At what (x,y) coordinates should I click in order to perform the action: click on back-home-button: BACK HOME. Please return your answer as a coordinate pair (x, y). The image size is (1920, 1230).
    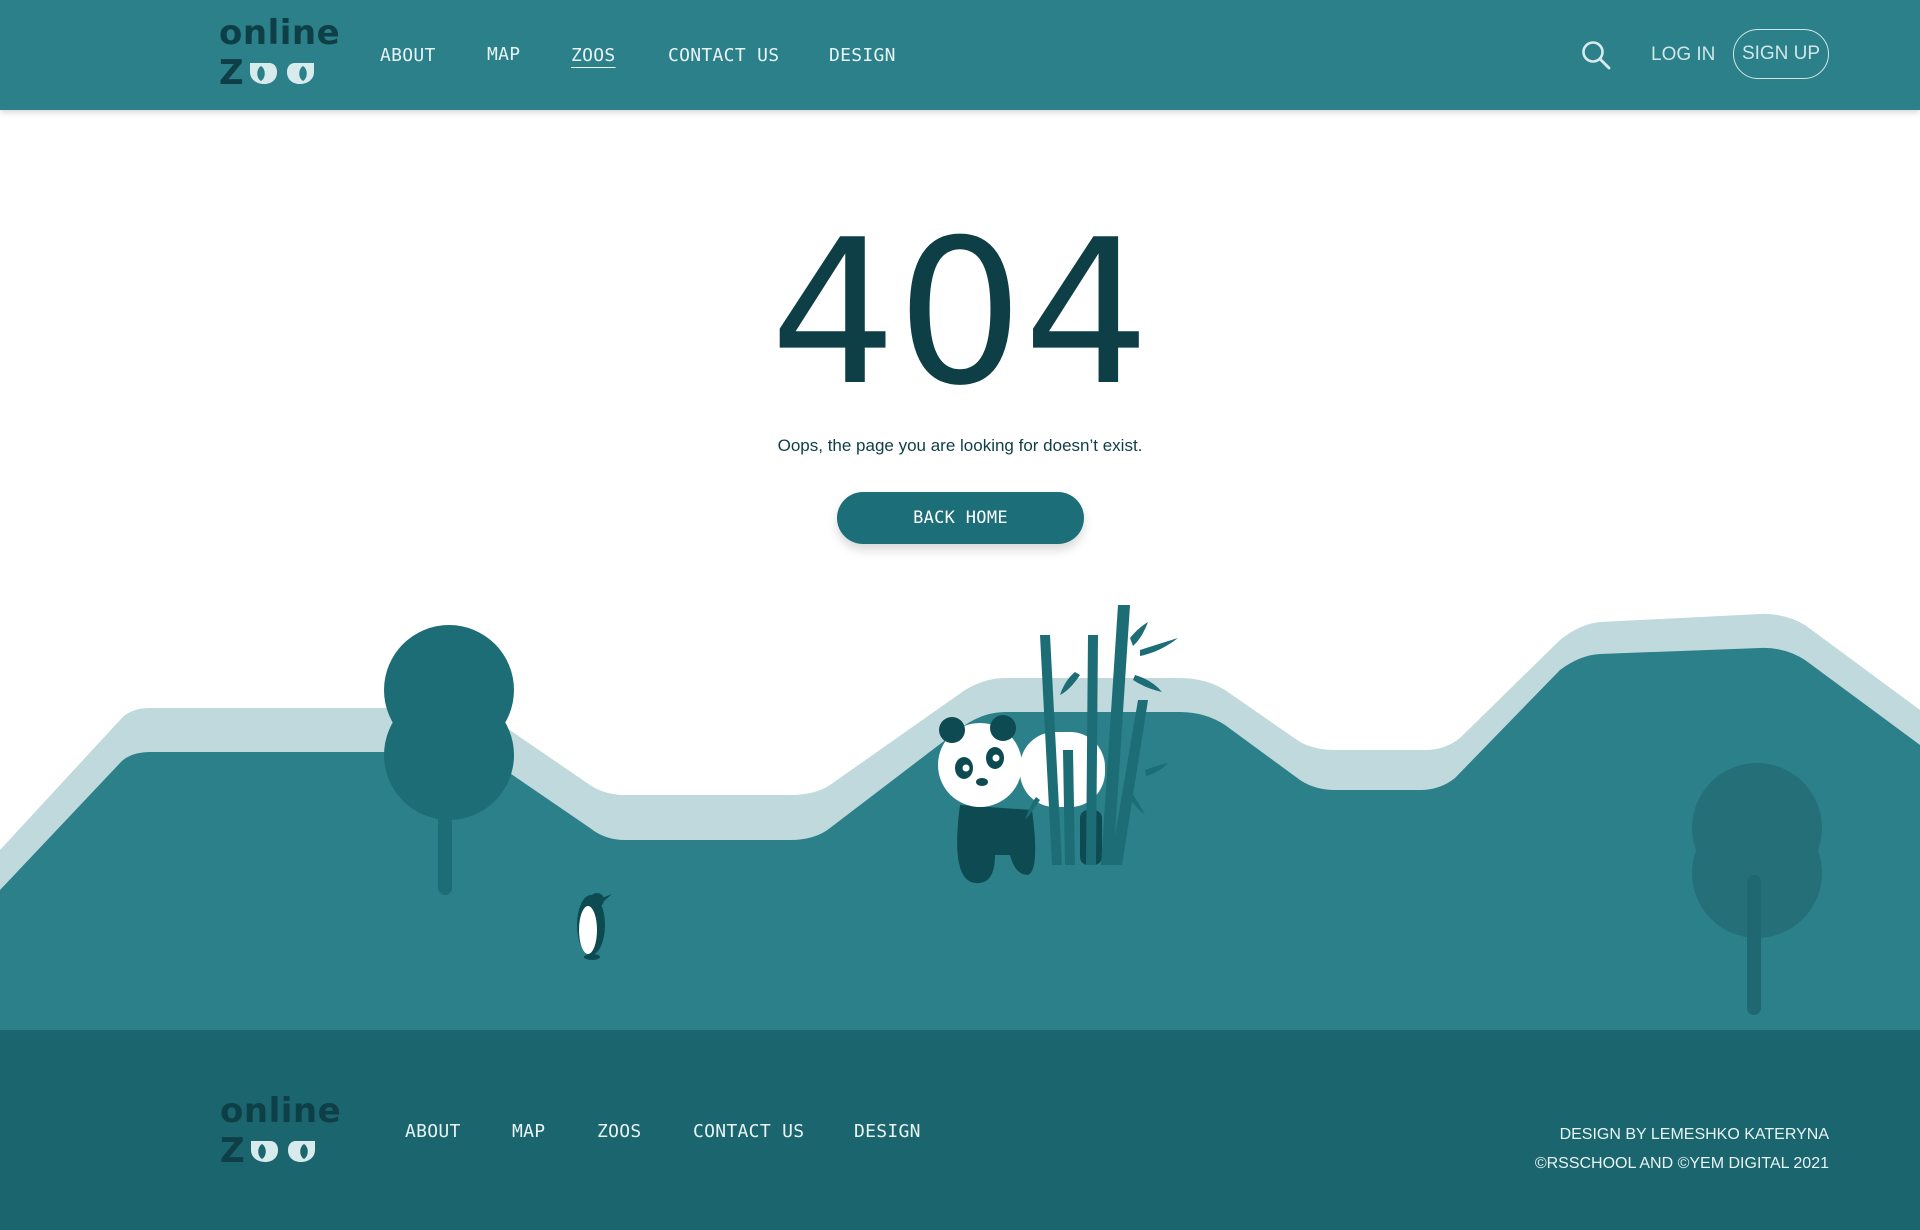
    Looking at the image, I should click on (960, 518).